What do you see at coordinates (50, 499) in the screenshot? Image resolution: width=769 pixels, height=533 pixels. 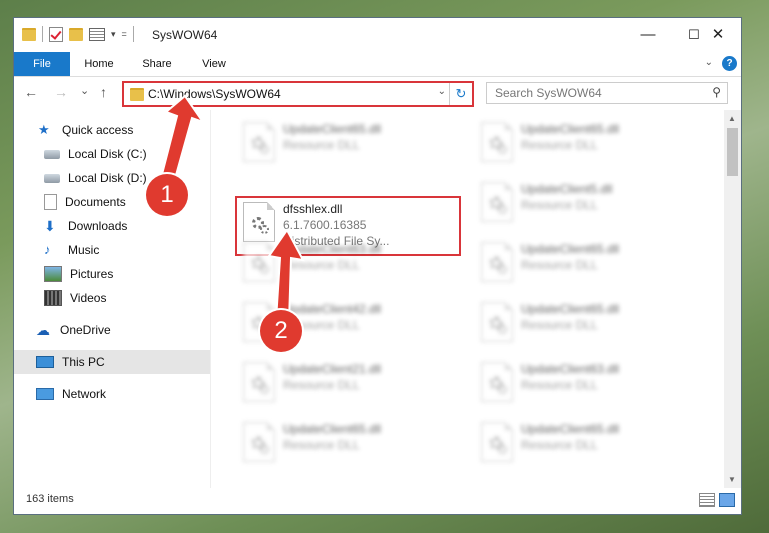 I see `item-count: 163 items` at bounding box center [50, 499].